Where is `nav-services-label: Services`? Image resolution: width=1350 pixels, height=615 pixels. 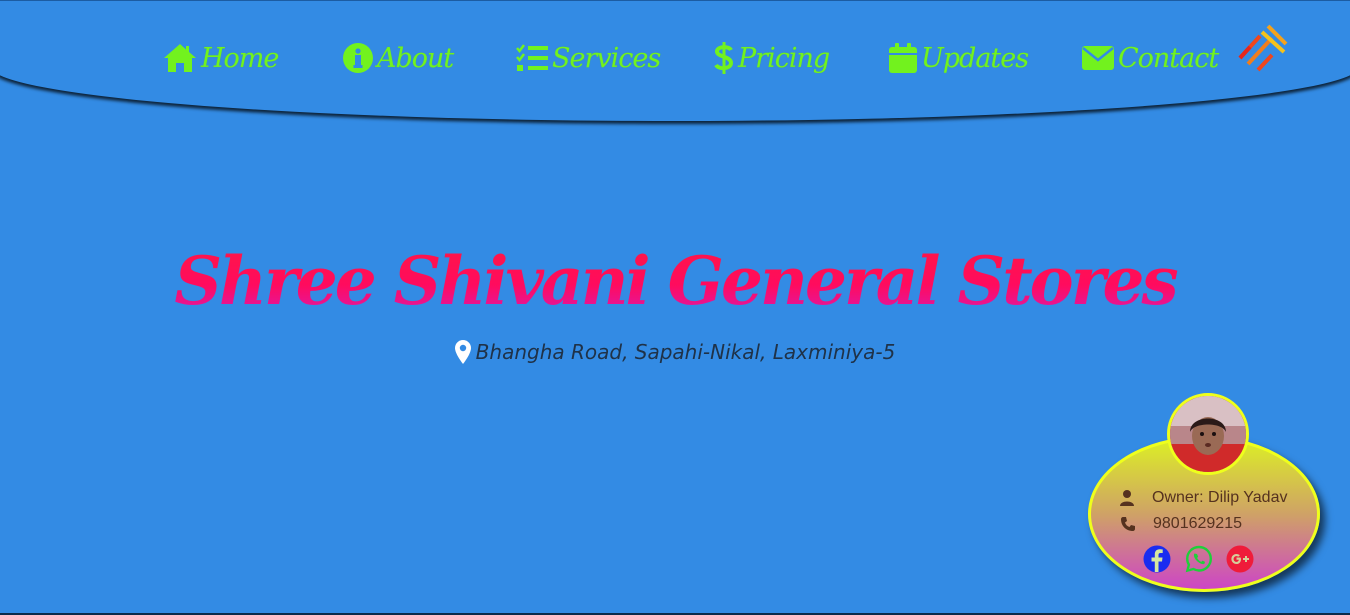
nav-services-label: Services is located at coordinates (606, 58).